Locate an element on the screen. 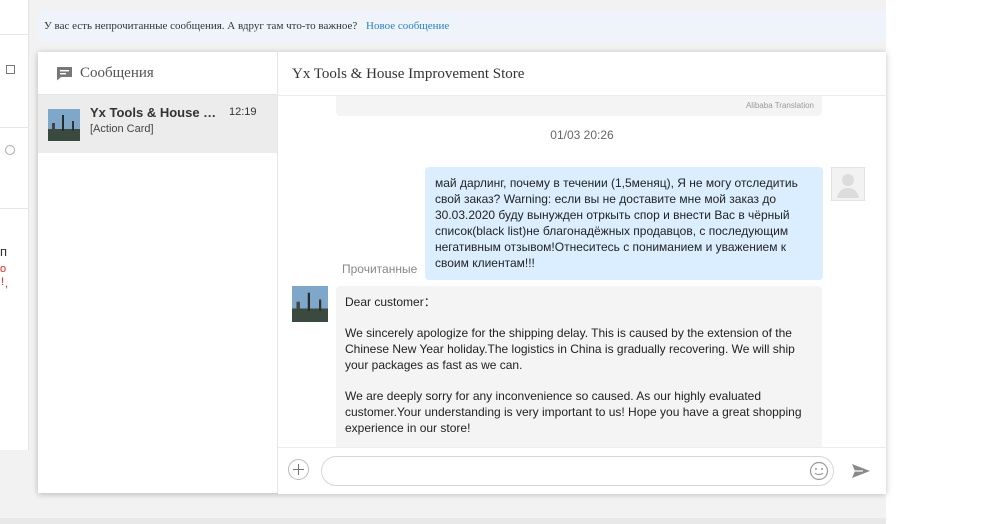 Image resolution: width=1000 pixels, height=524 pixels. background-text: , is located at coordinates (7, 284).